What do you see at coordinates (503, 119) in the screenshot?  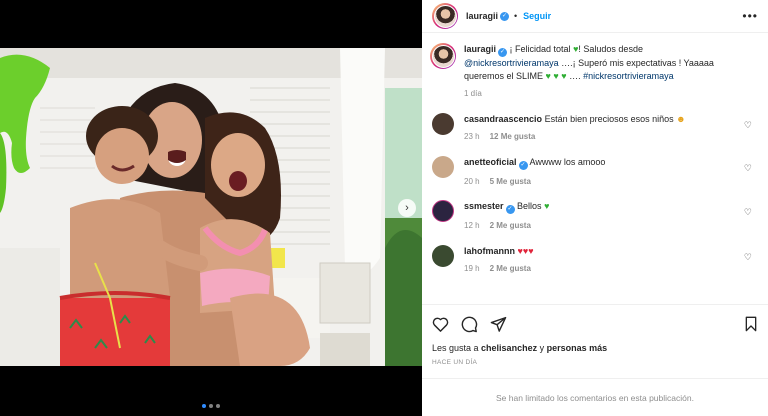 I see `comment-username: casandraascencio` at bounding box center [503, 119].